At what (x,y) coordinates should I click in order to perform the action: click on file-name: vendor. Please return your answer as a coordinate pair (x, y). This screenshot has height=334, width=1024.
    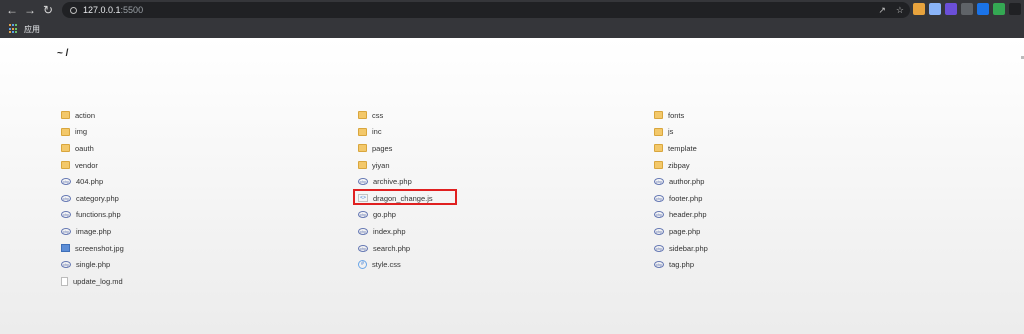
    Looking at the image, I should click on (86, 165).